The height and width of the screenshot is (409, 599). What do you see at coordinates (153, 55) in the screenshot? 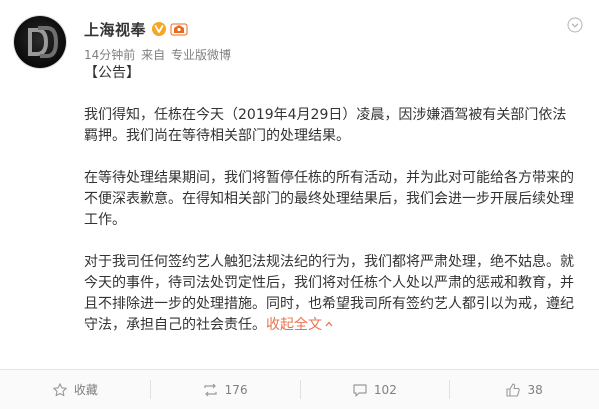
I see `source-prefix: 来自` at bounding box center [153, 55].